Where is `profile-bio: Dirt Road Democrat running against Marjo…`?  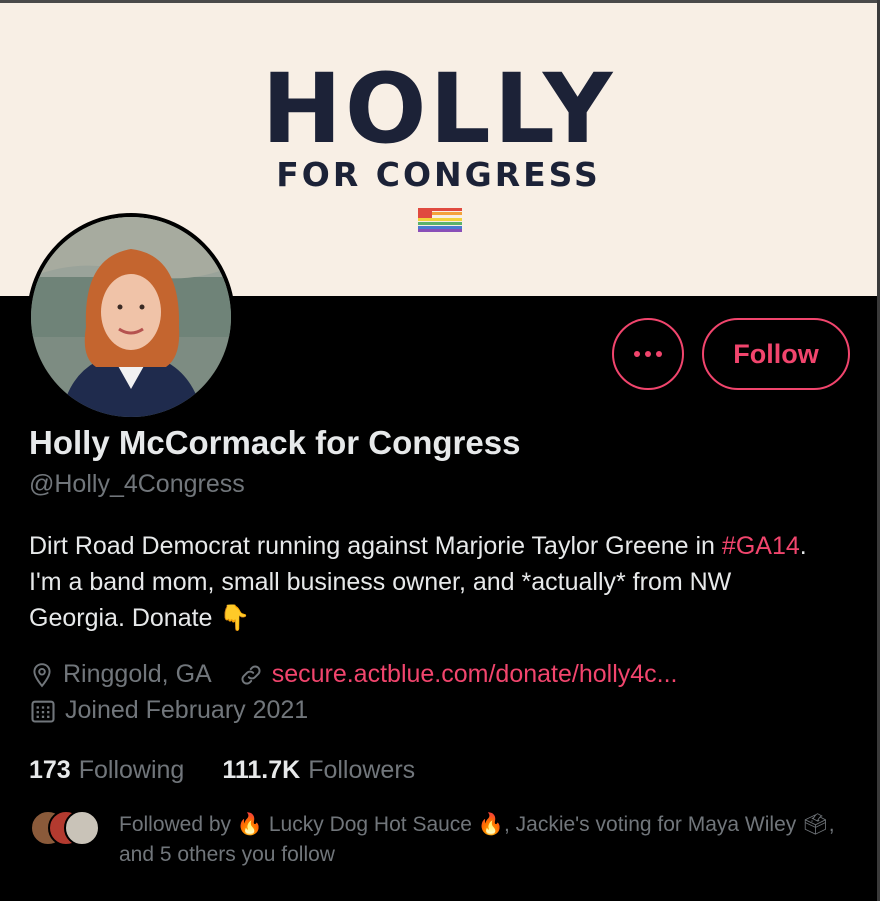
profile-bio: Dirt Road Democrat running against Marjo… is located at coordinates (429, 582).